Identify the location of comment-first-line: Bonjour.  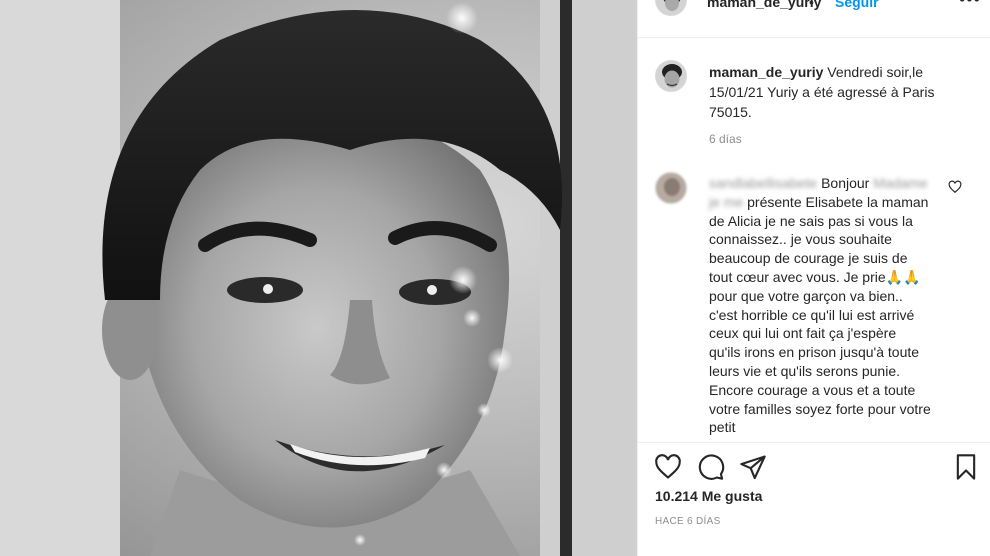
(845, 183).